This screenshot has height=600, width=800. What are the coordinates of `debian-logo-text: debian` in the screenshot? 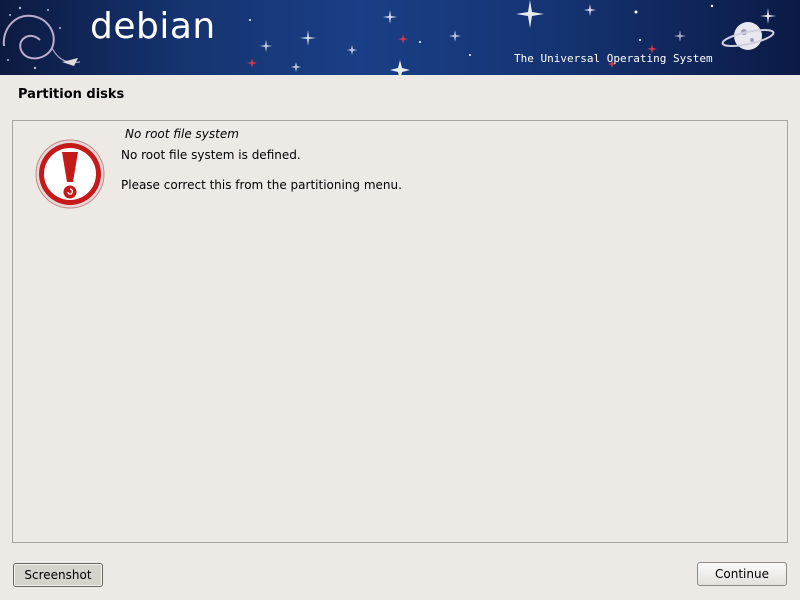 It's located at (153, 26).